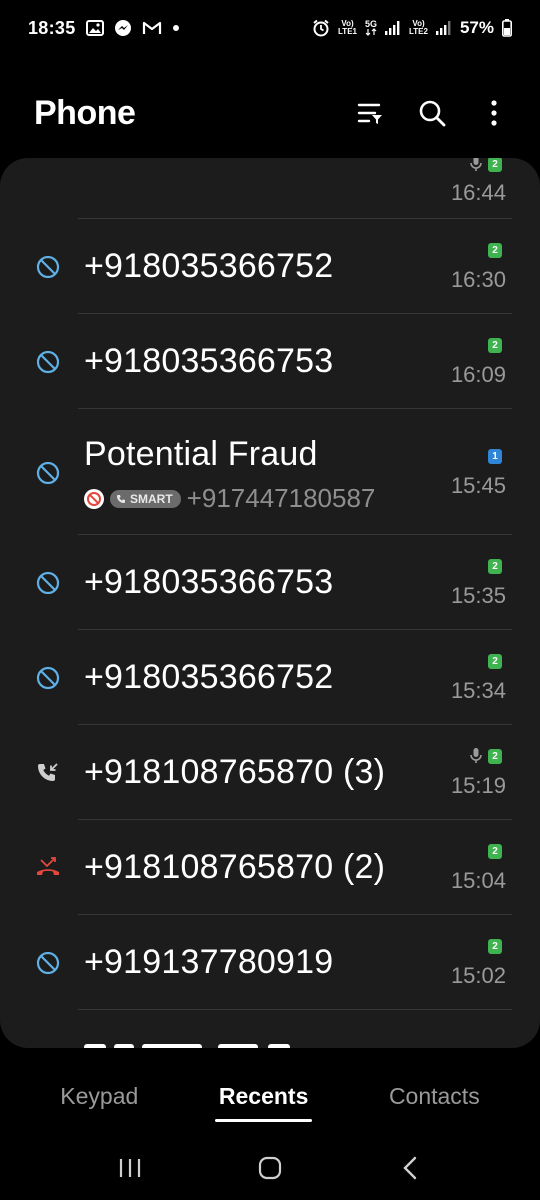  Describe the element at coordinates (478, 485) in the screenshot. I see `call-time: 15:45` at that location.